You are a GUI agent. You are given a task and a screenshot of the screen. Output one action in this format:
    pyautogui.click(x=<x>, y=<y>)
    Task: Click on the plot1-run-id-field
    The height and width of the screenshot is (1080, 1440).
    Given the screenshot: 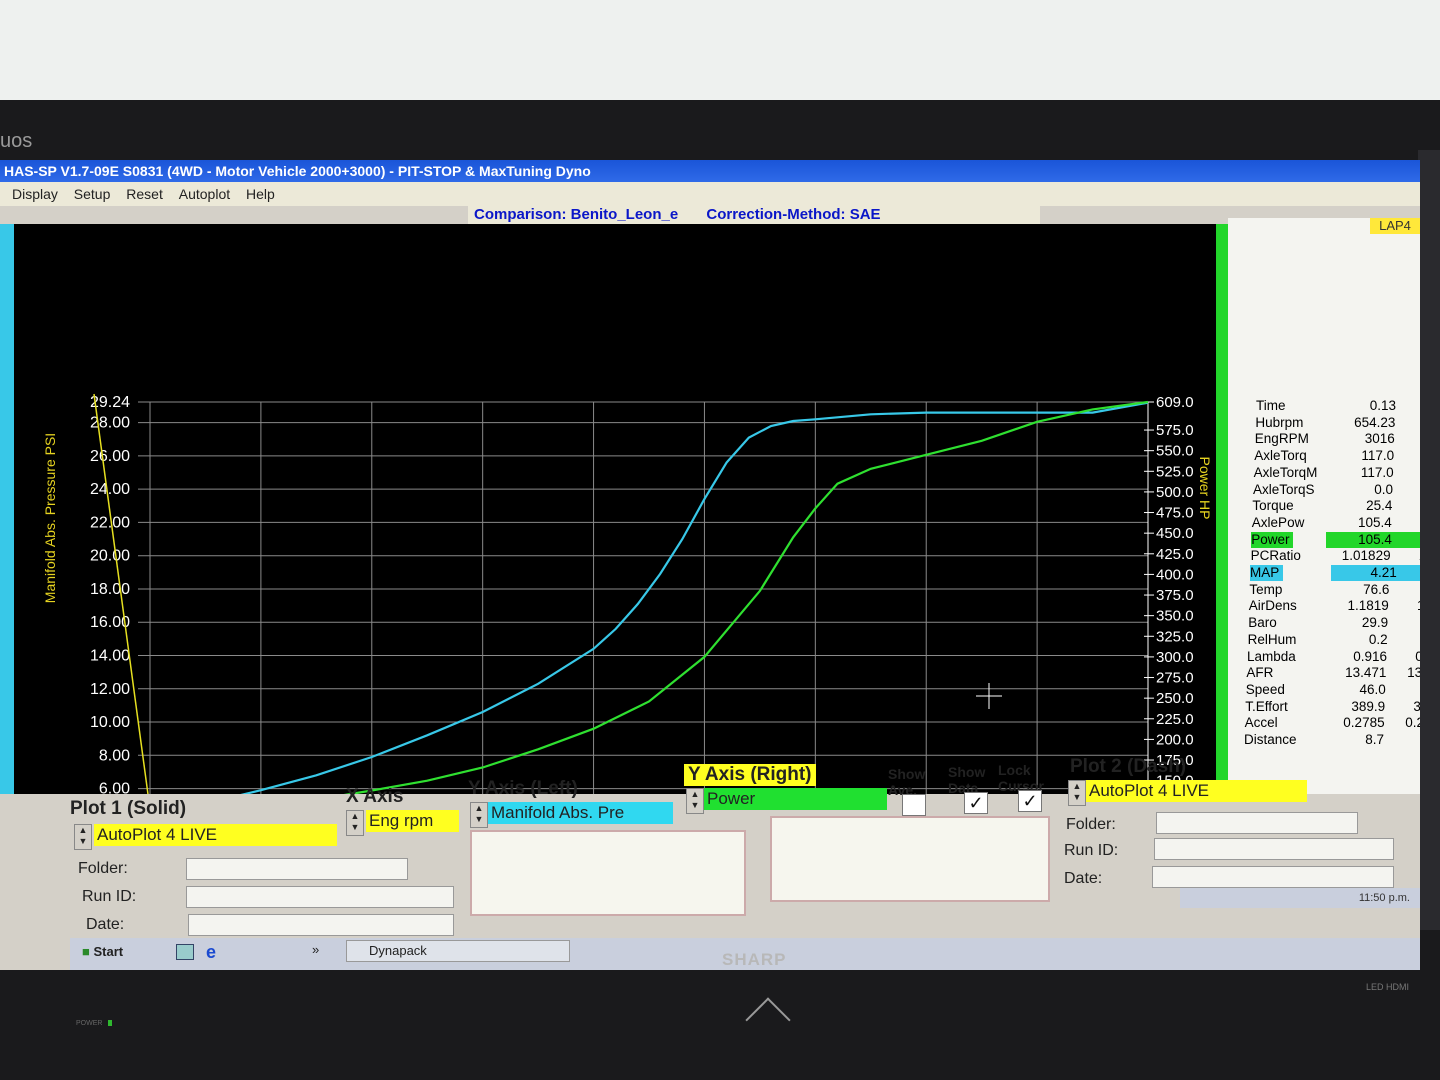 What is the action you would take?
    pyautogui.click(x=320, y=897)
    